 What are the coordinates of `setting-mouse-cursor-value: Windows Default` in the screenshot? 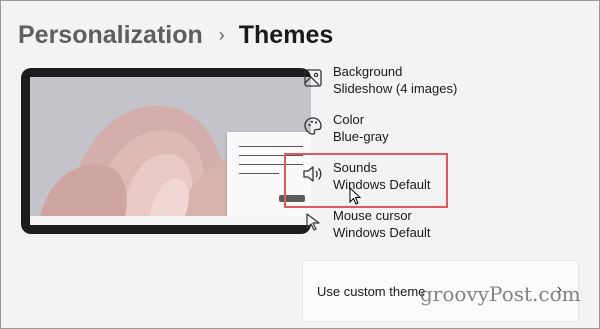 It's located at (382, 232).